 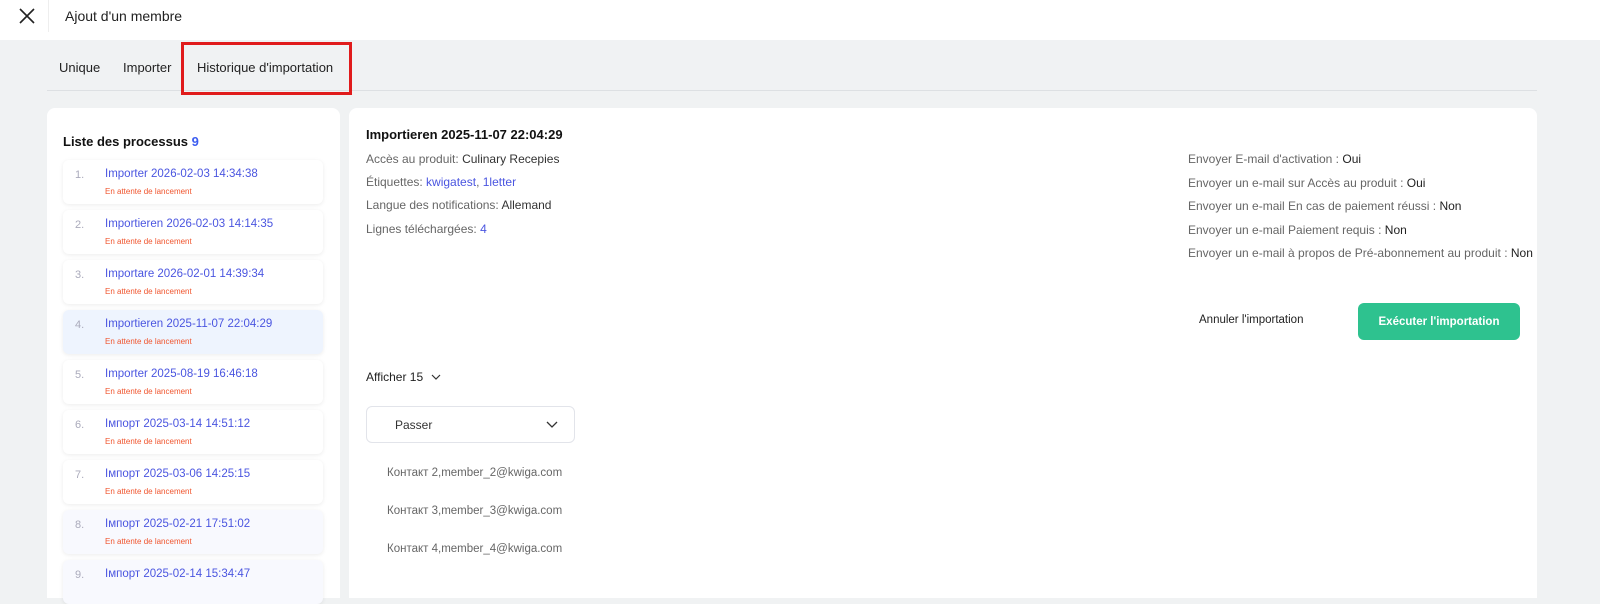 What do you see at coordinates (125, 141) in the screenshot?
I see `process-list-label: Liste des processus` at bounding box center [125, 141].